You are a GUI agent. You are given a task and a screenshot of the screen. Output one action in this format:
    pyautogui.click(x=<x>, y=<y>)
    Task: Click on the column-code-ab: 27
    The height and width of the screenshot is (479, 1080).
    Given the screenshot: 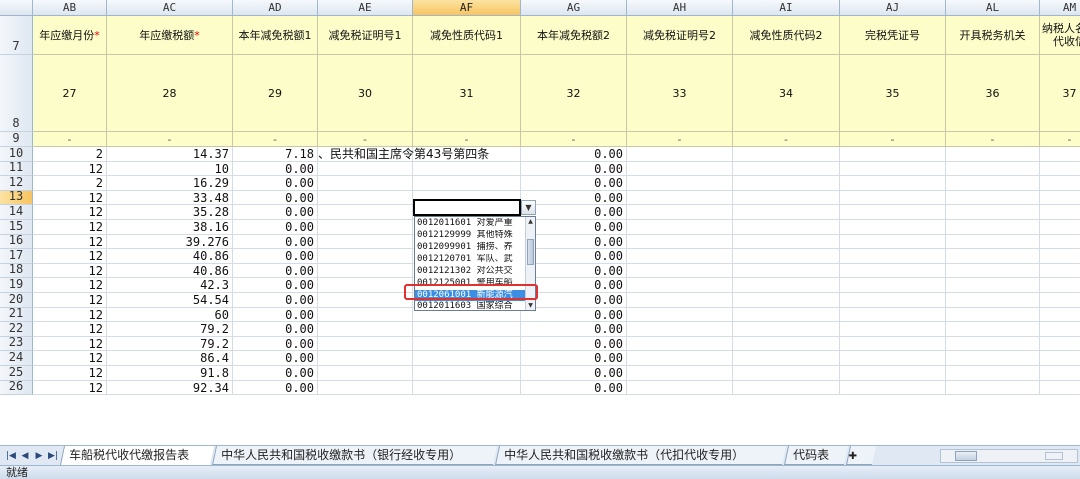 What is the action you would take?
    pyautogui.click(x=70, y=93)
    